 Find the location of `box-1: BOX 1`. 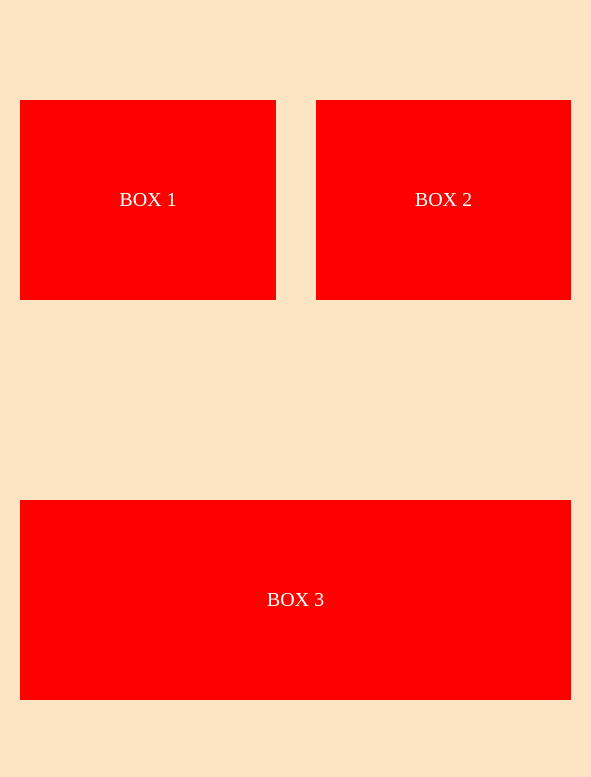

box-1: BOX 1 is located at coordinates (148, 200).